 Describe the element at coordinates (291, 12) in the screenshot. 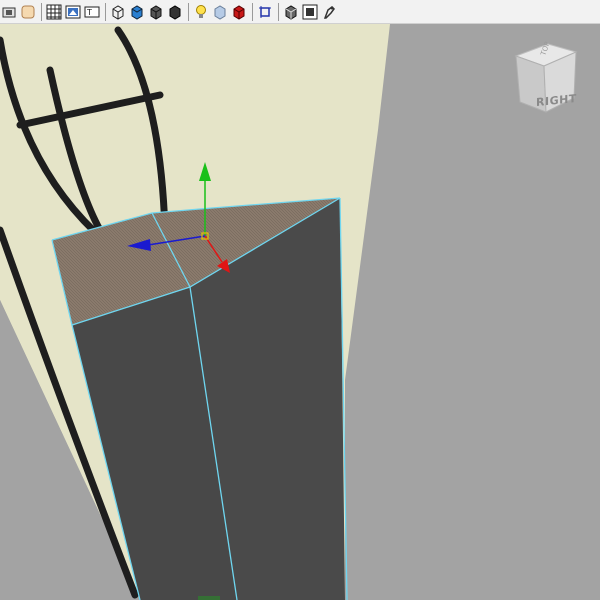

I see `xray-joints-icon` at that location.